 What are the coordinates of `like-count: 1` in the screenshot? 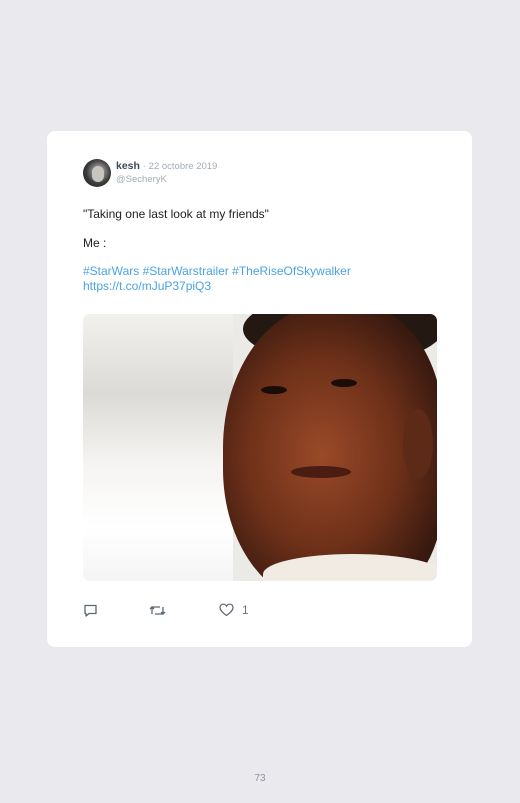 It's located at (245, 610).